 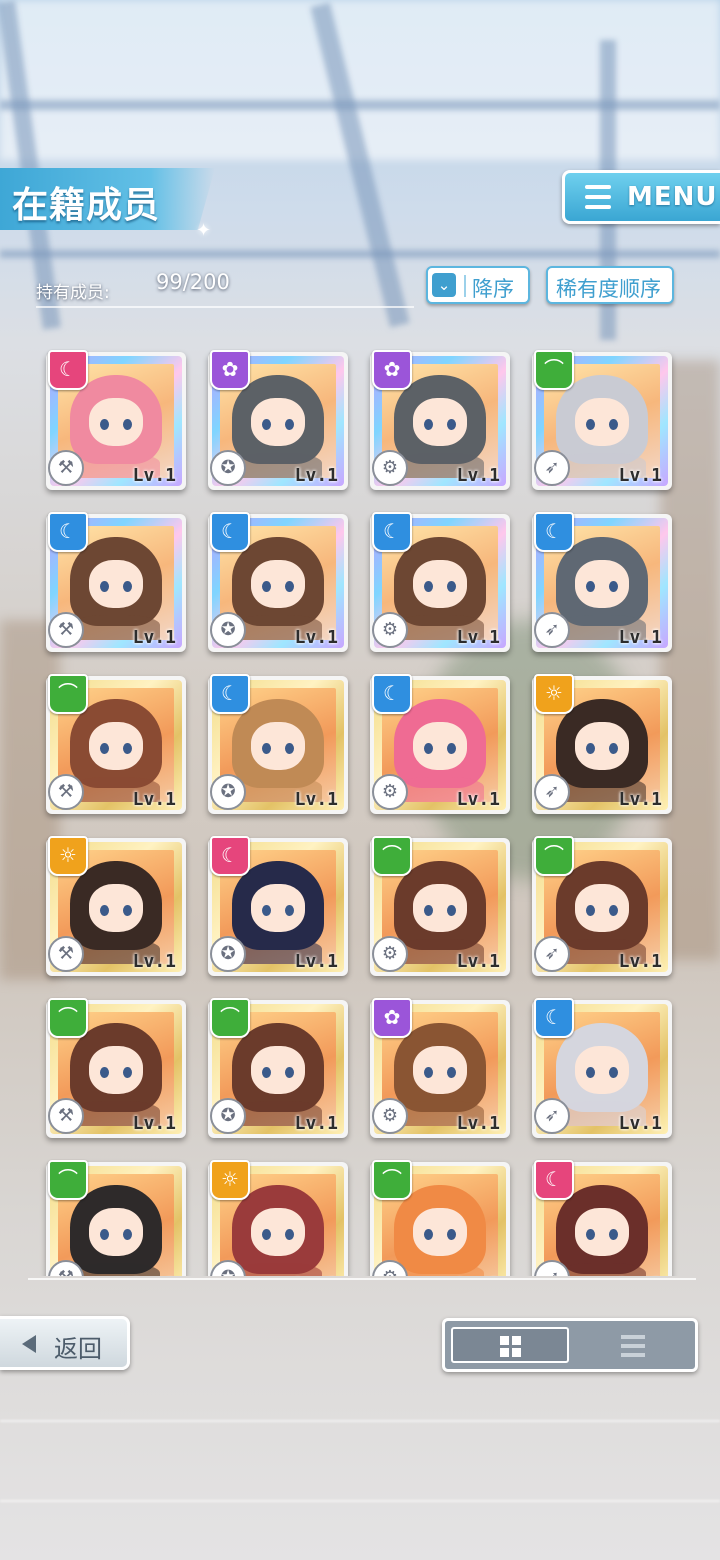 I want to click on view-mode-toggle, so click(x=570, y=1345).